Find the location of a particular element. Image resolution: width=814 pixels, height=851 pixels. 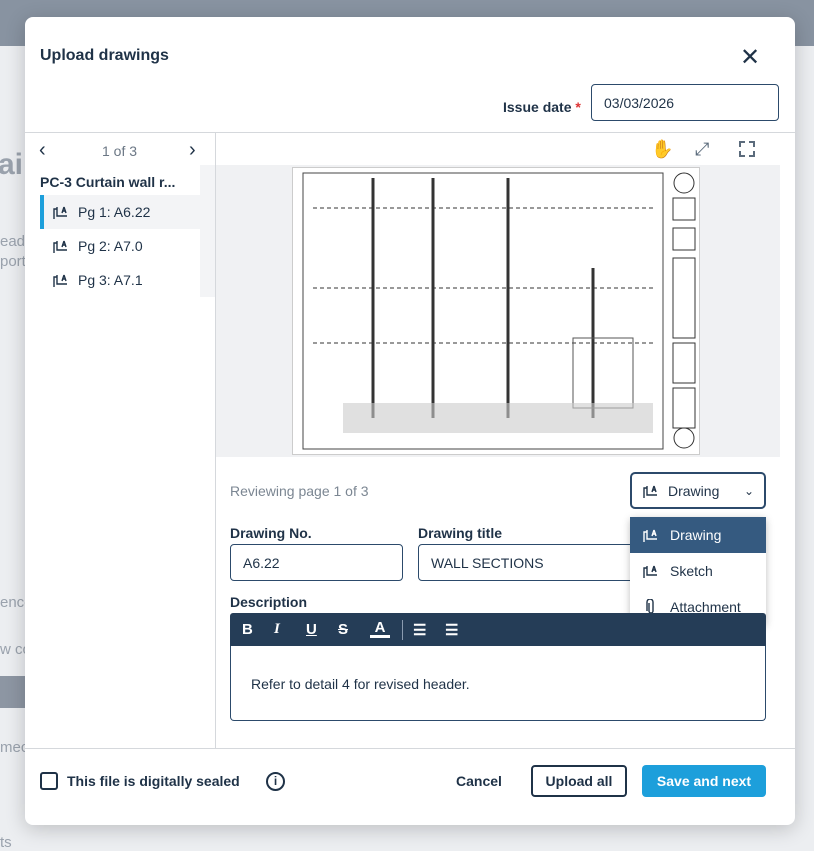

page-item: Pg 2: A7.0 is located at coordinates (120, 246).